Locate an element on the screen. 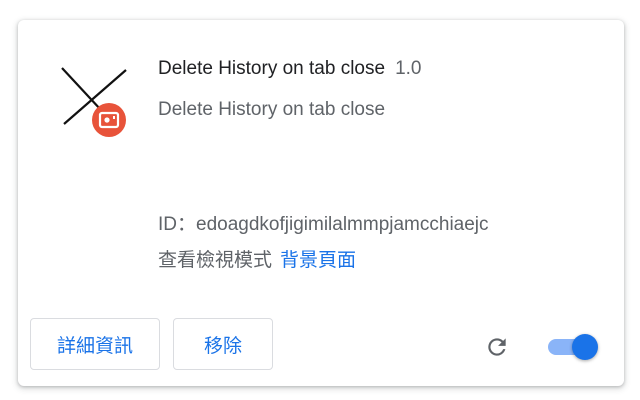 Image resolution: width=640 pixels, height=400 pixels. background-page-link: 背景頁面 is located at coordinates (318, 260).